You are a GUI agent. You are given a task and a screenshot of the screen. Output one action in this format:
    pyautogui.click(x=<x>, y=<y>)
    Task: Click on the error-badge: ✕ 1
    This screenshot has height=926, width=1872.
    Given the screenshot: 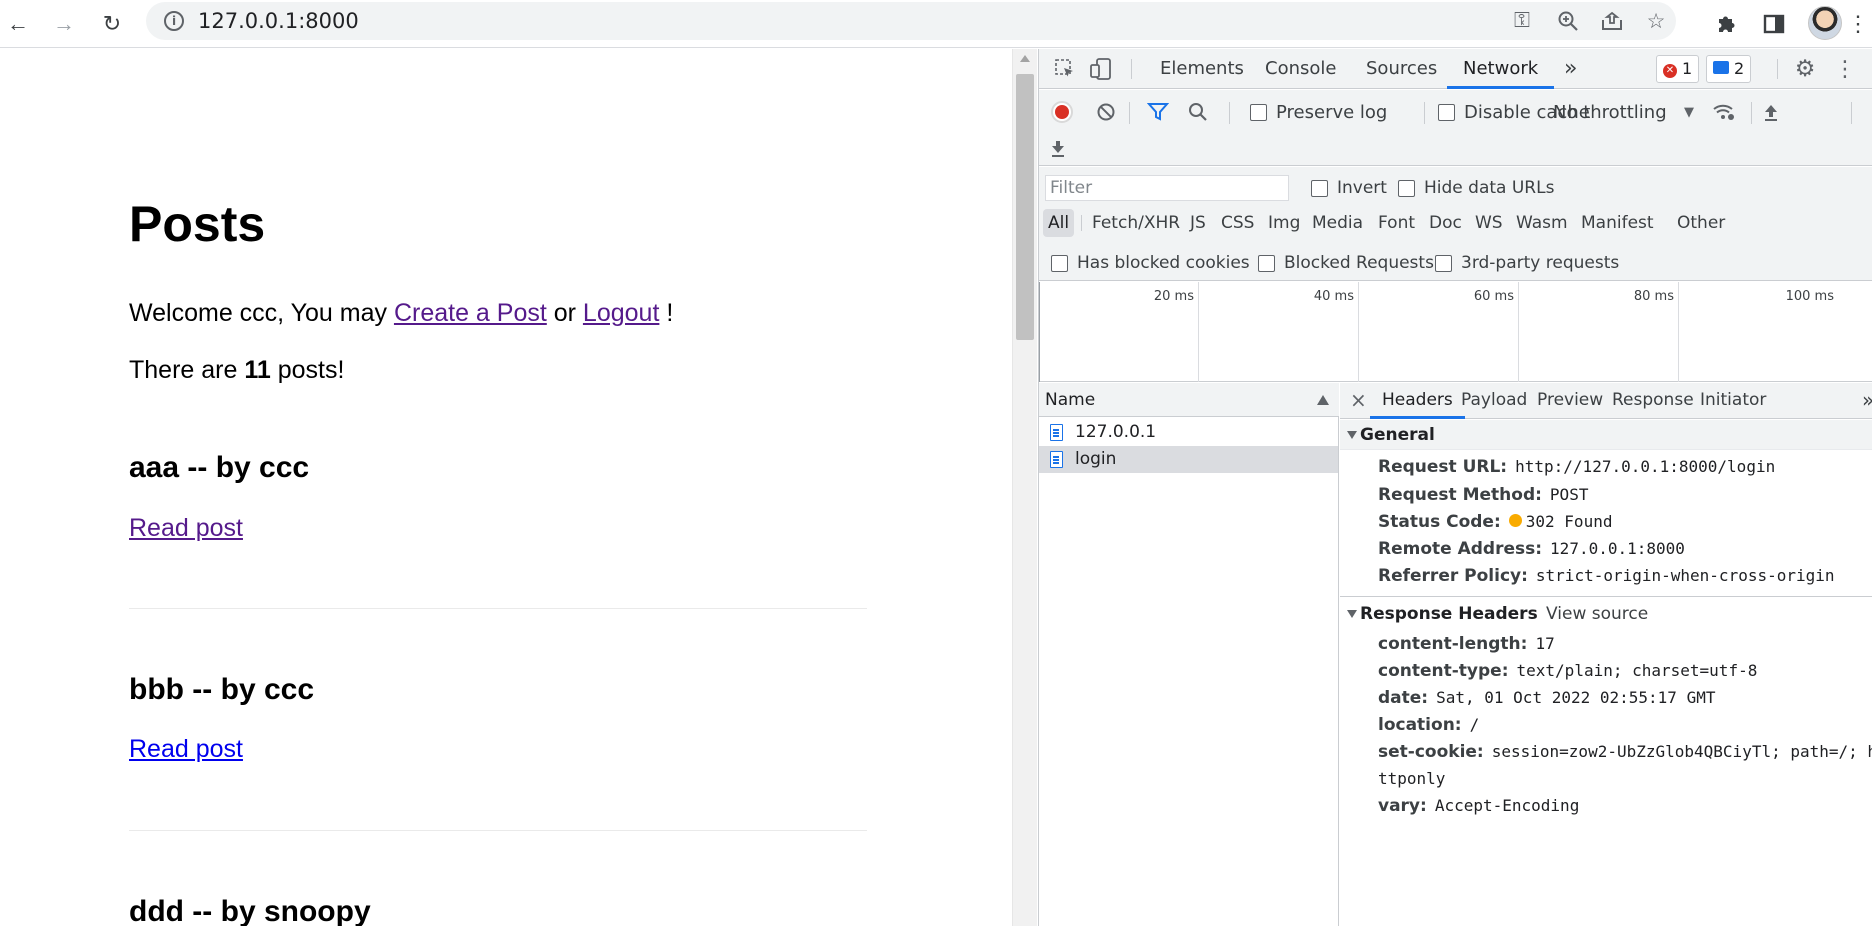 What is the action you would take?
    pyautogui.click(x=1678, y=69)
    